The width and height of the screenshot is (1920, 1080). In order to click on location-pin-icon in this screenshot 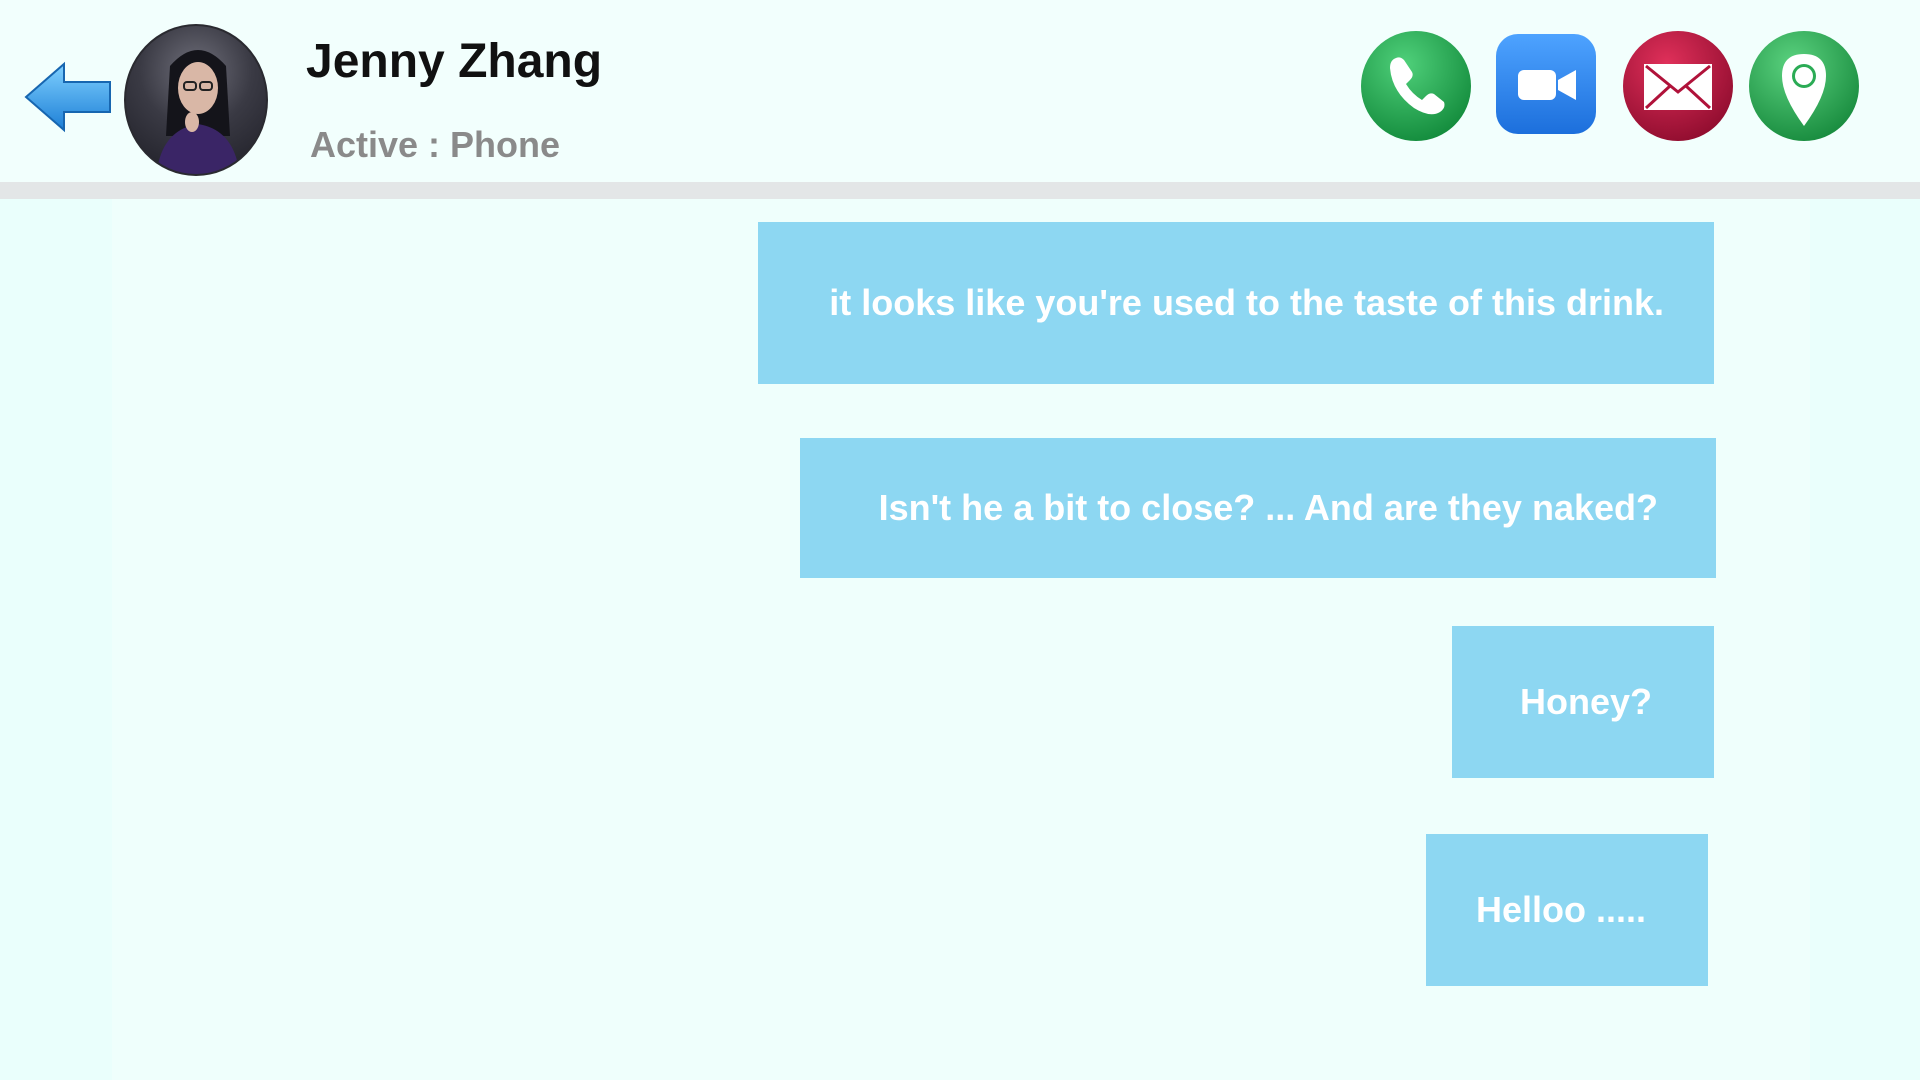, I will do `click(1804, 86)`.